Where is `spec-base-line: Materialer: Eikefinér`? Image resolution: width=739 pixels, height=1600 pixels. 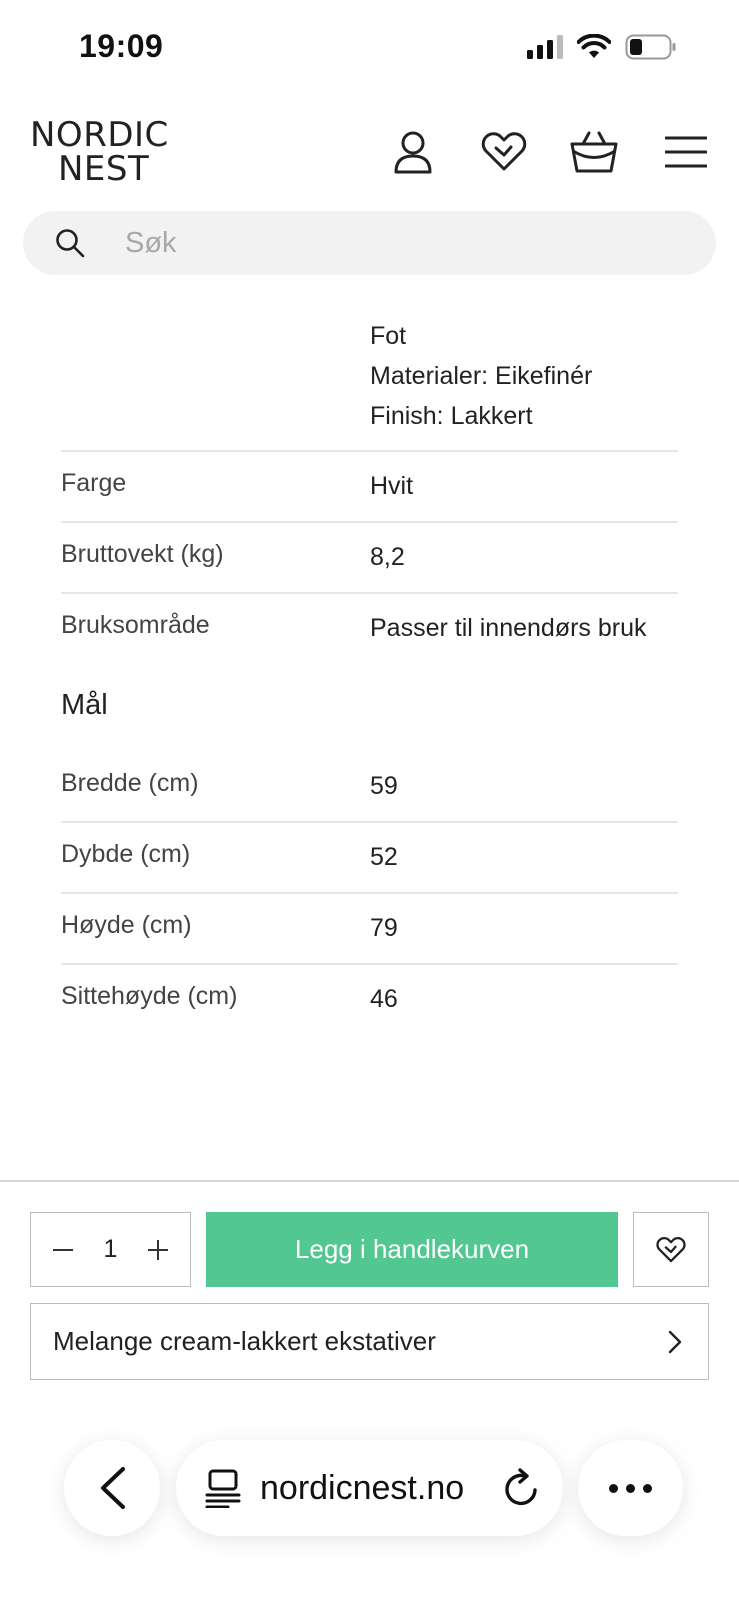
spec-base-line: Materialer: Eikefinér is located at coordinates (481, 376).